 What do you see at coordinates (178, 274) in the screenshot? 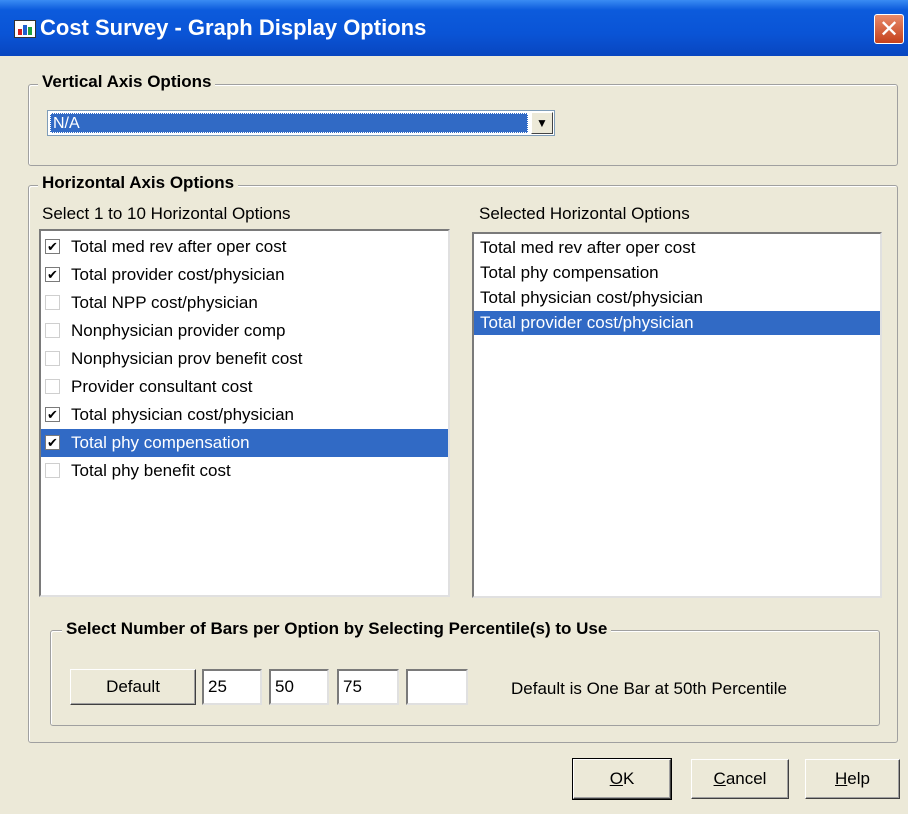
I see `option-label: Total provider cost/physician` at bounding box center [178, 274].